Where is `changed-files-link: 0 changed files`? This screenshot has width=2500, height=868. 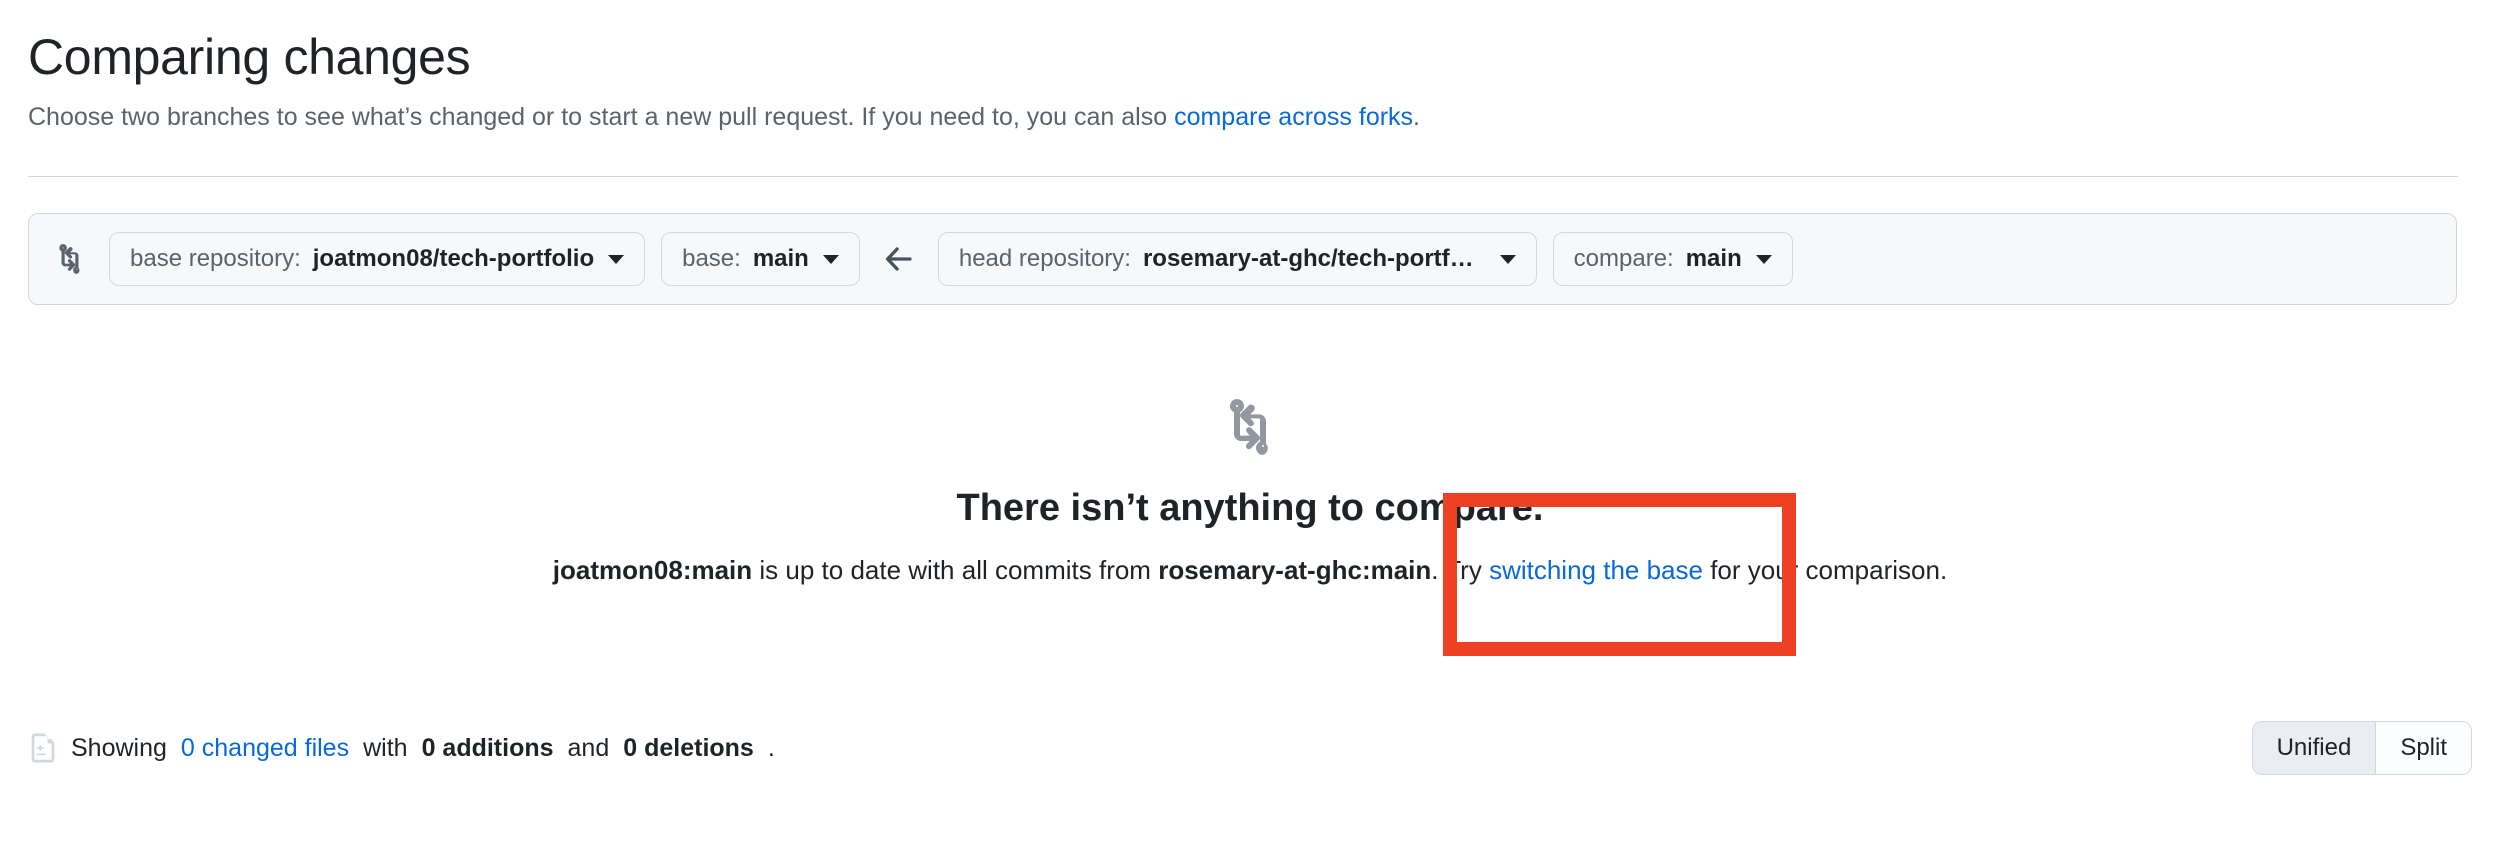
changed-files-link: 0 changed files is located at coordinates (265, 748).